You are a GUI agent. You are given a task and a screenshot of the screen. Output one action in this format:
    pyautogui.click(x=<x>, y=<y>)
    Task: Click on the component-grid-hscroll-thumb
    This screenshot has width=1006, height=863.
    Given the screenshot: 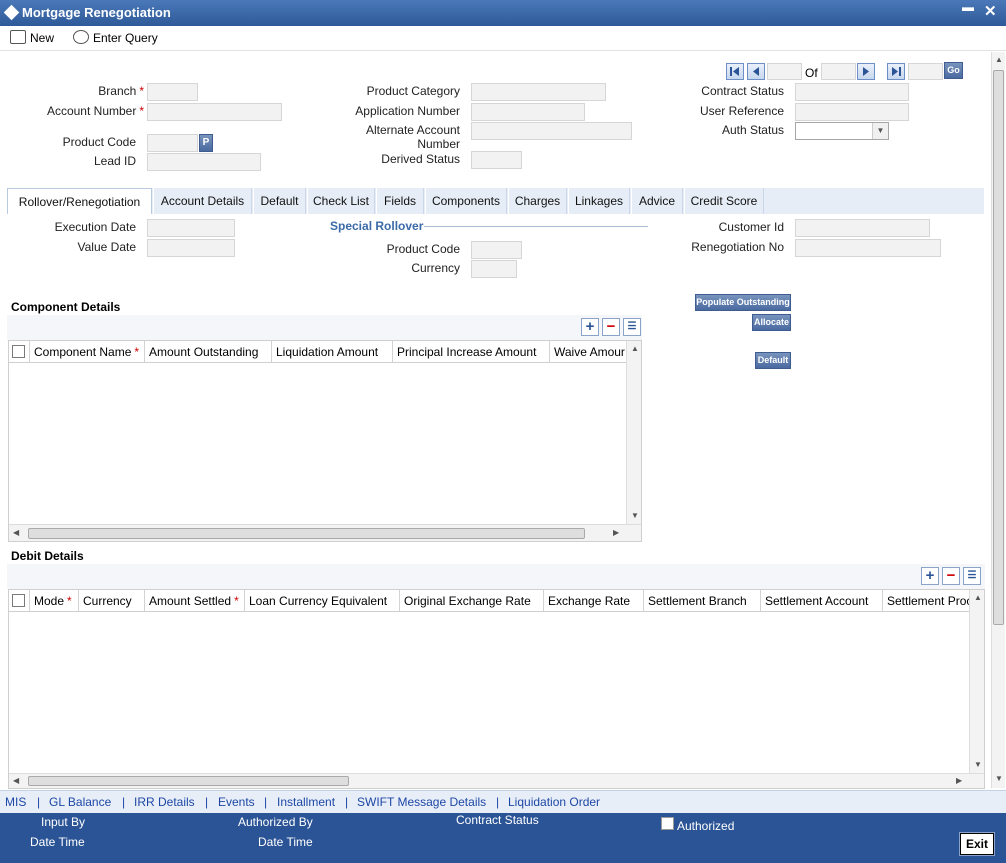 What is the action you would take?
    pyautogui.click(x=306, y=533)
    